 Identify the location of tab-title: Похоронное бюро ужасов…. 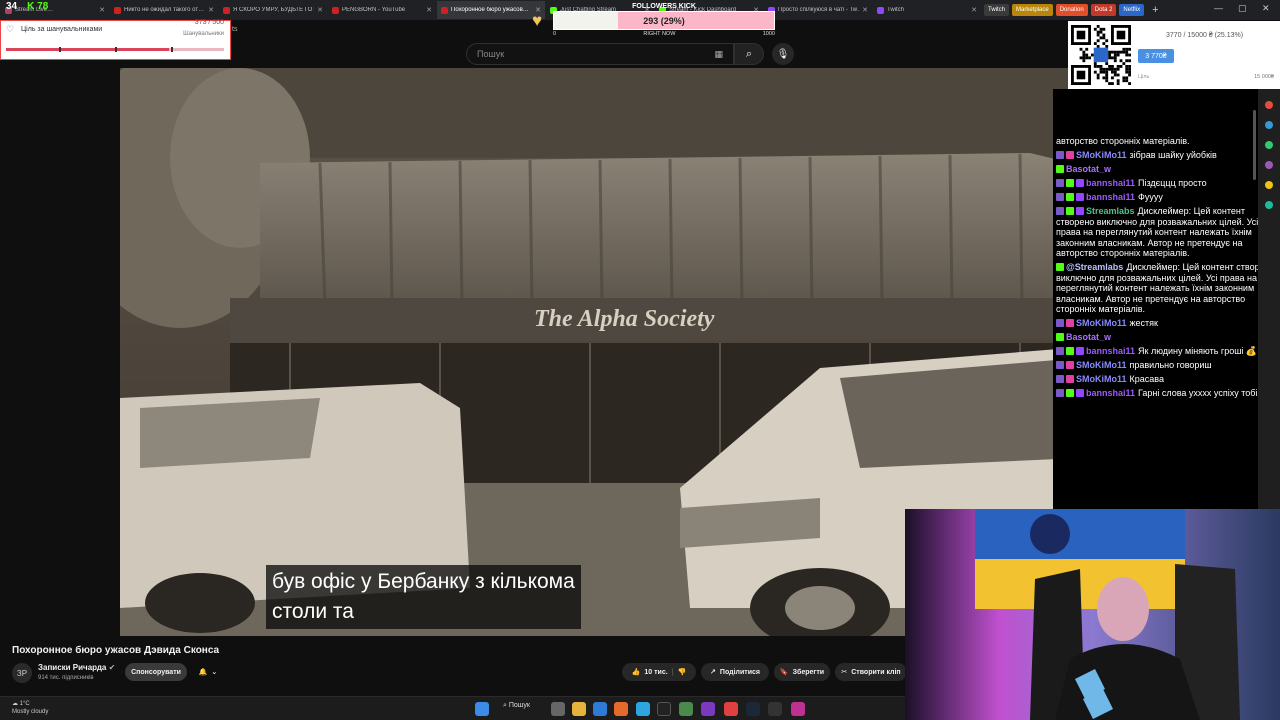
(490, 10).